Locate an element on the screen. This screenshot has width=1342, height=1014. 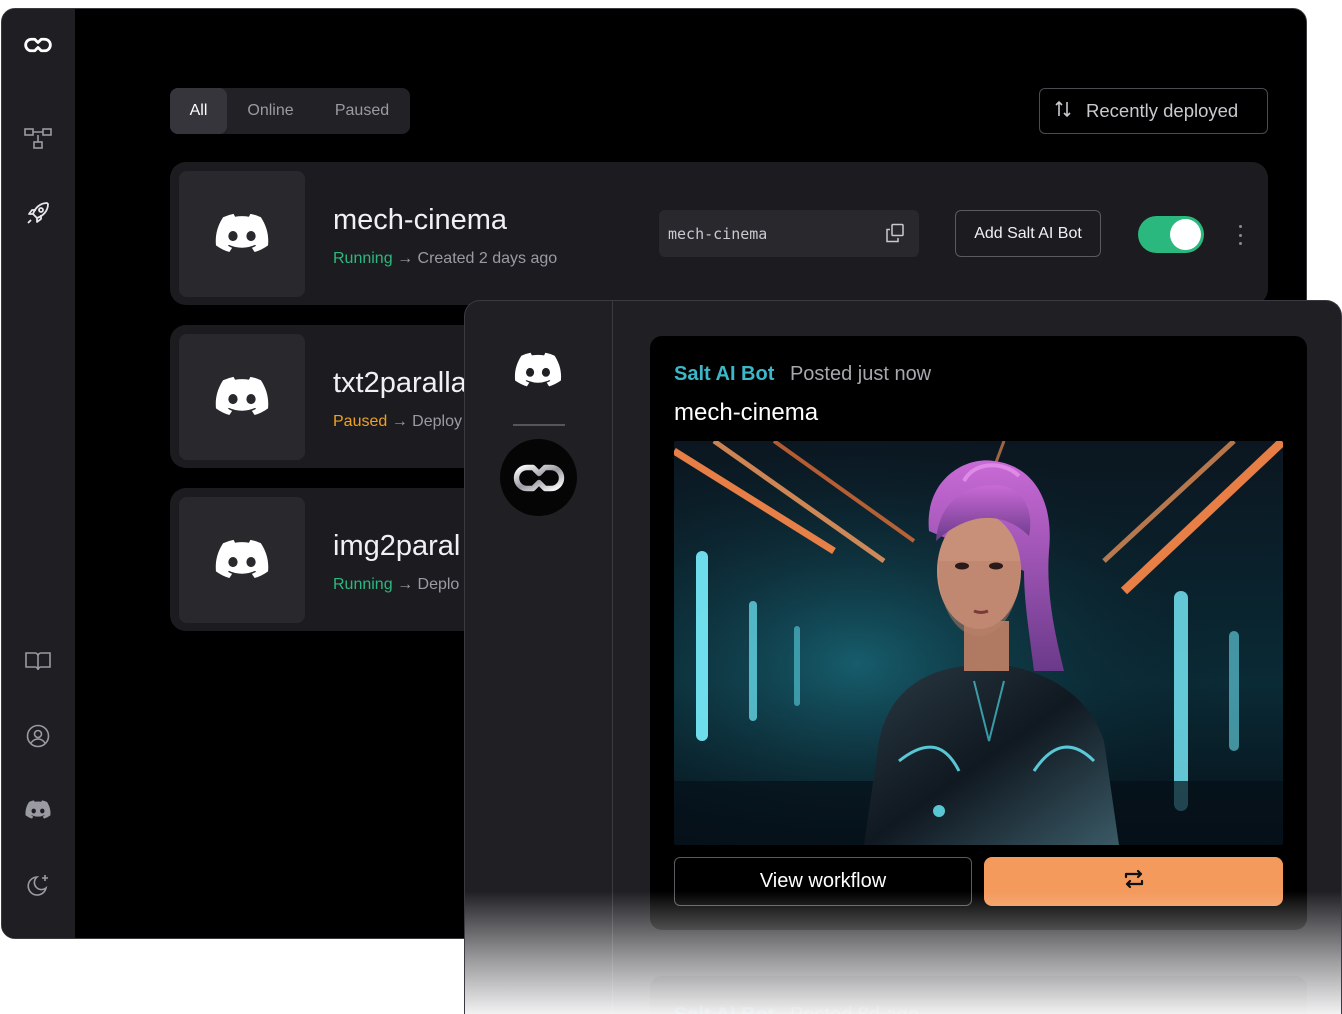
message-header: Salt AI Bot Posted 8d ago is located at coordinates (796, 1009).